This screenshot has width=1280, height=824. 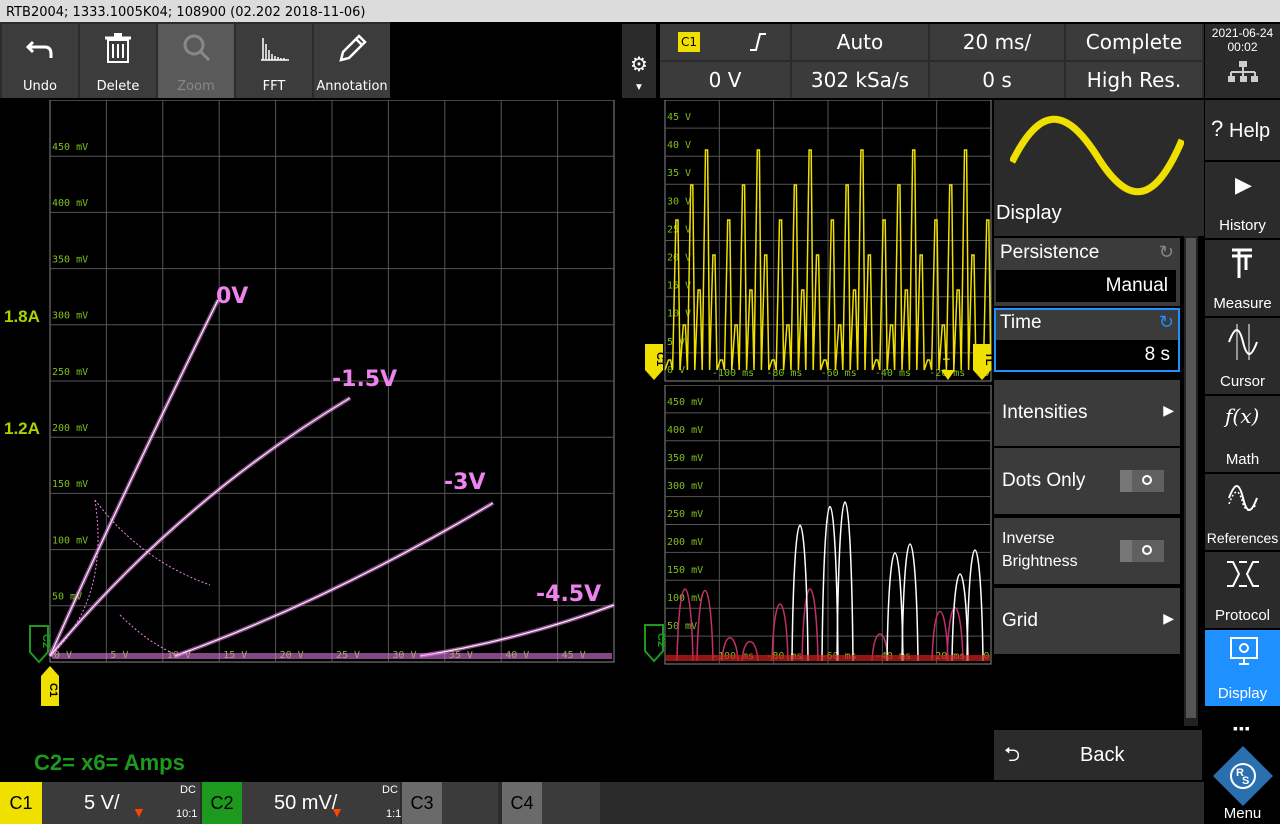 What do you see at coordinates (679, 201) in the screenshot?
I see `yt-top-y-tick: 30 V` at bounding box center [679, 201].